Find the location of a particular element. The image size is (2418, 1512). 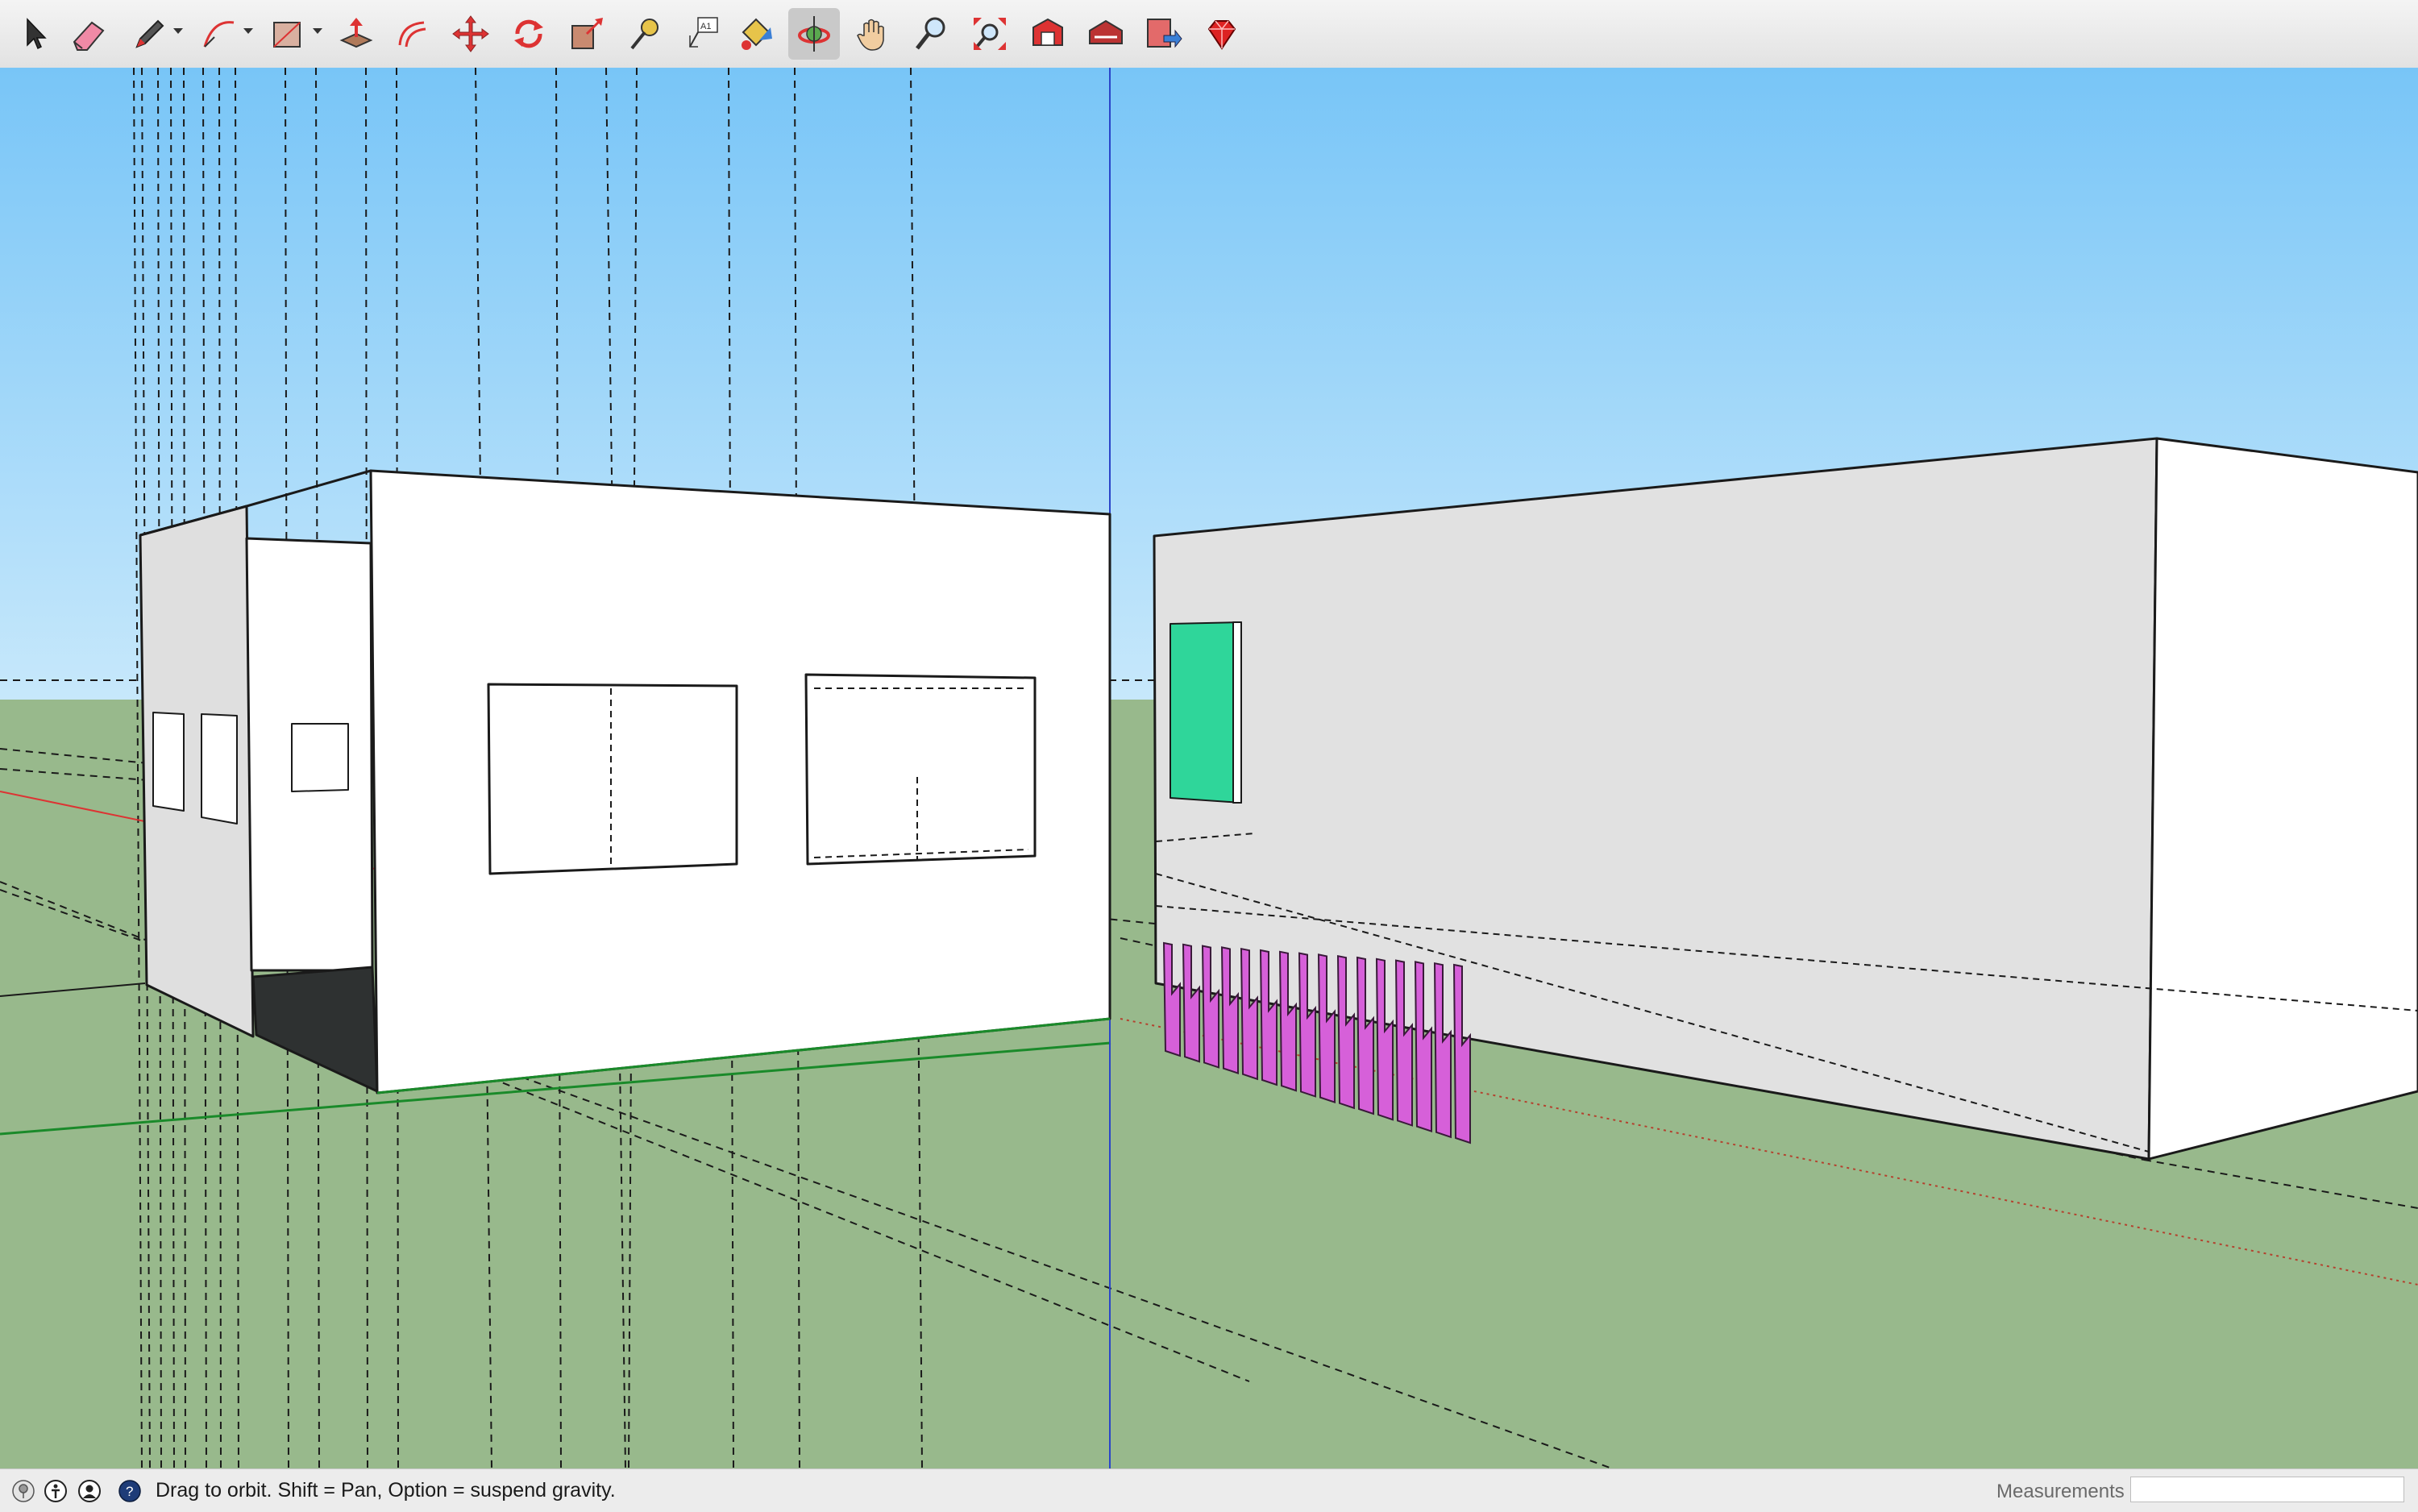

extension-warehouse-tool-button is located at coordinates (1106, 34).